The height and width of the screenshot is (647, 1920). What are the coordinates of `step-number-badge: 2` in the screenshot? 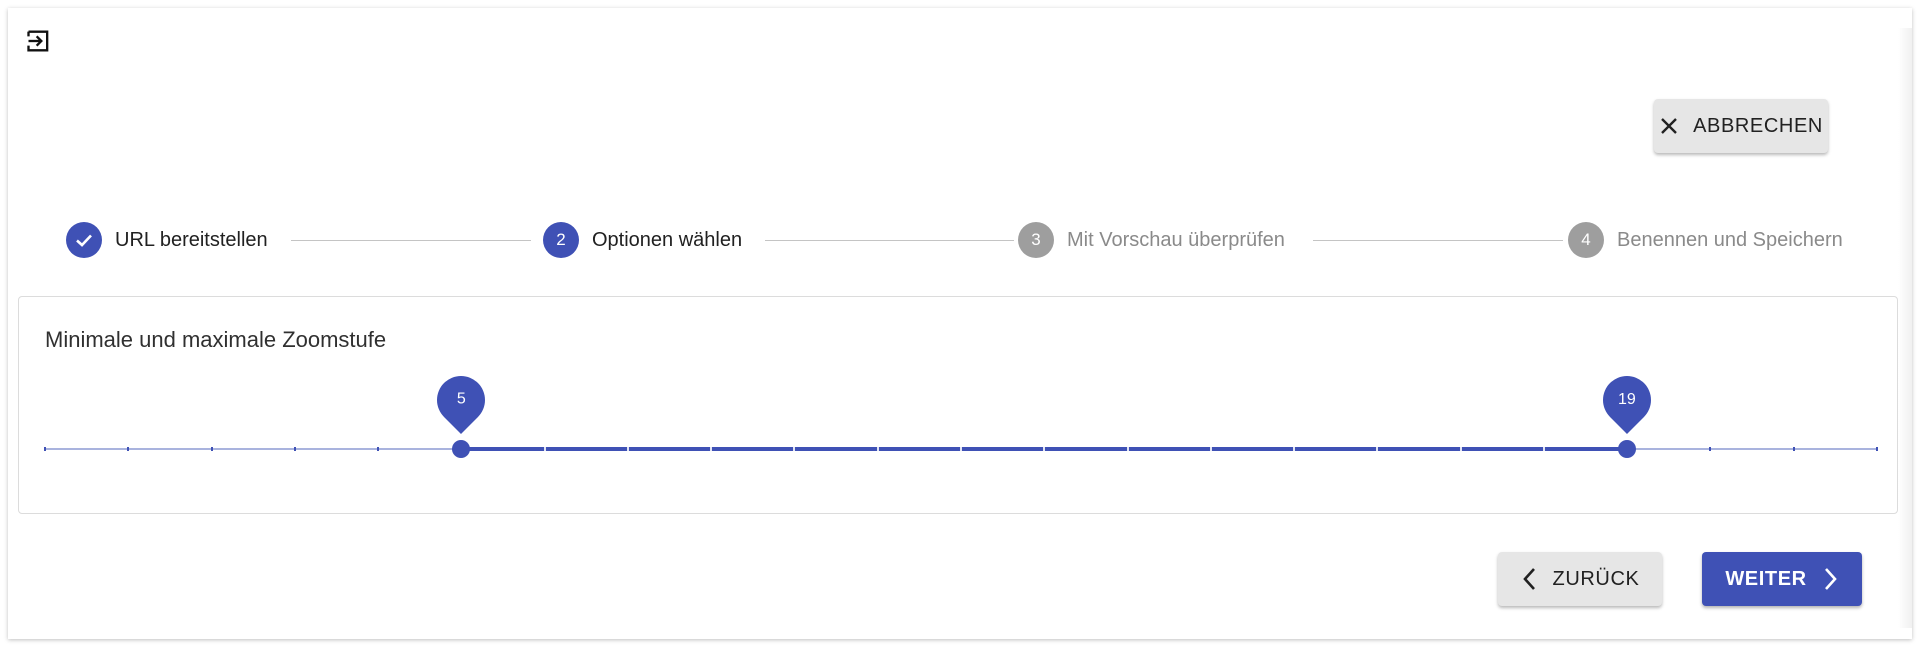 It's located at (561, 240).